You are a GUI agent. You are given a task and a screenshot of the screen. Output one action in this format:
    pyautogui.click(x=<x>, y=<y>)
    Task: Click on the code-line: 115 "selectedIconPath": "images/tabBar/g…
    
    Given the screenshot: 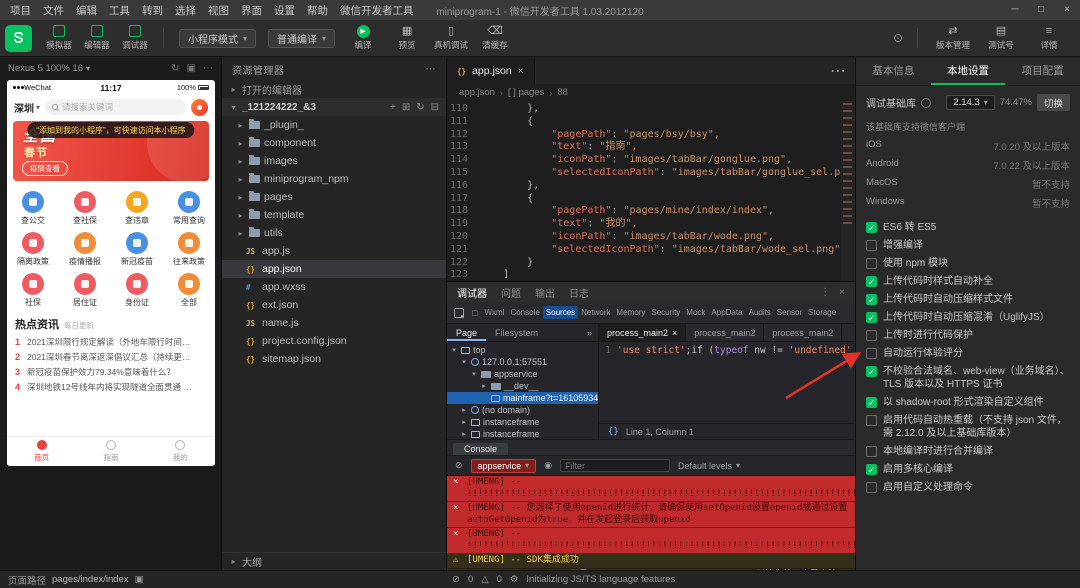 What is the action you would take?
    pyautogui.click(x=651, y=173)
    